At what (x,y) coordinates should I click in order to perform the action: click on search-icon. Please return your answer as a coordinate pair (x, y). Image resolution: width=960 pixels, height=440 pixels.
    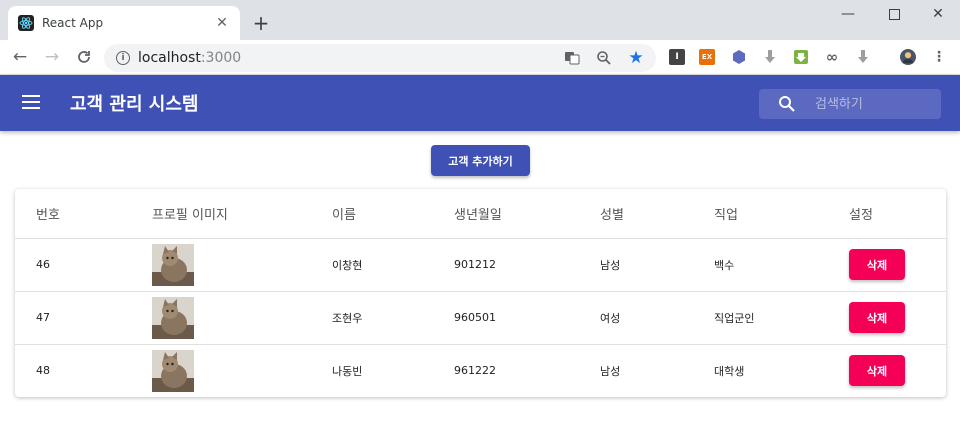
    Looking at the image, I should click on (787, 104).